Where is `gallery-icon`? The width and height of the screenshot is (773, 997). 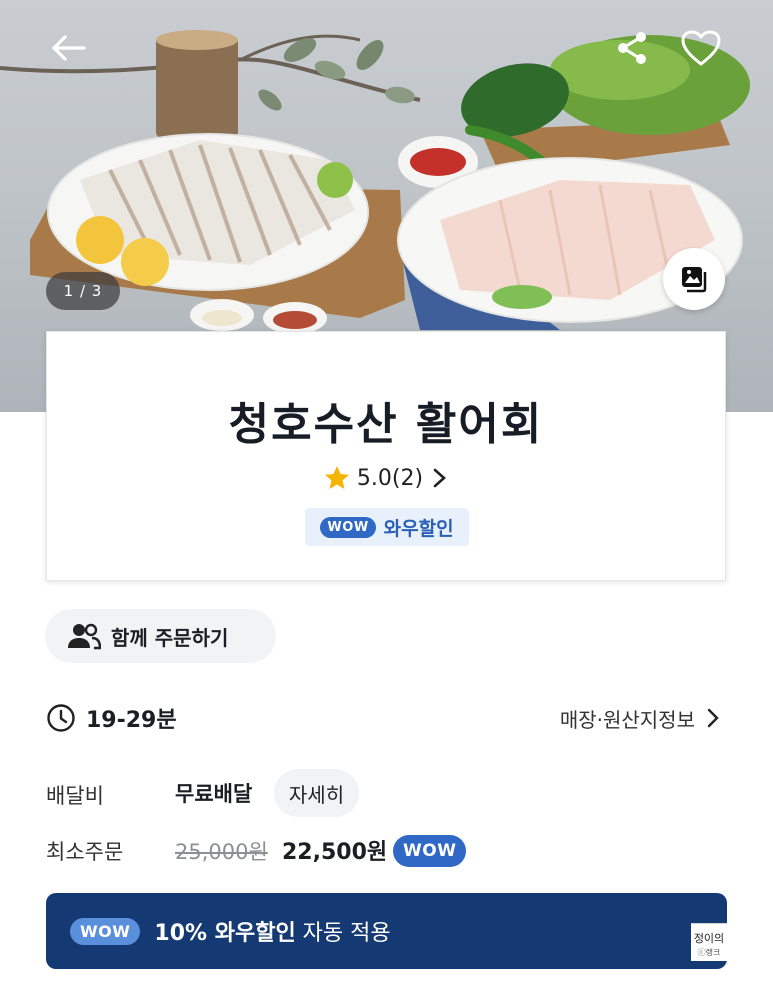
gallery-icon is located at coordinates (694, 280).